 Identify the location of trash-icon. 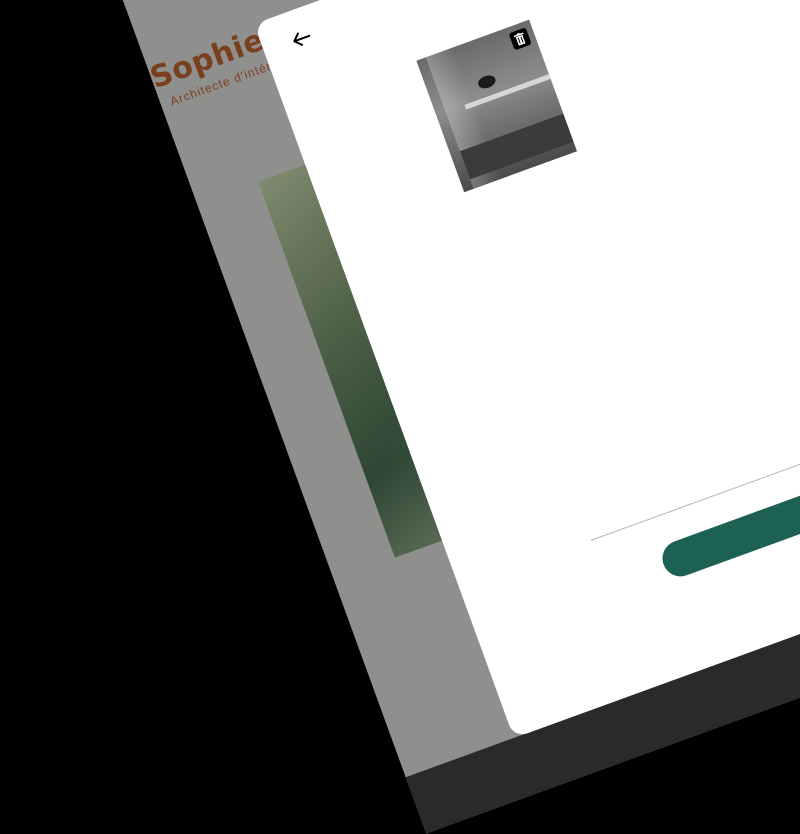
(519, 39).